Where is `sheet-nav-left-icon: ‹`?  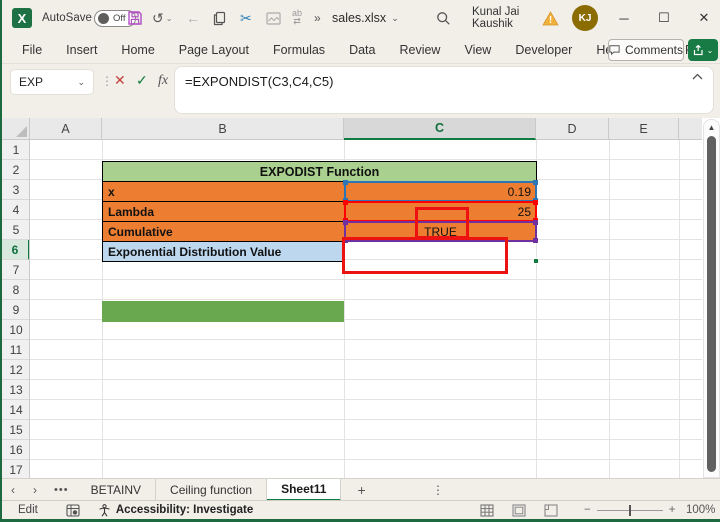
sheet-nav-left-icon: ‹ is located at coordinates (13, 490).